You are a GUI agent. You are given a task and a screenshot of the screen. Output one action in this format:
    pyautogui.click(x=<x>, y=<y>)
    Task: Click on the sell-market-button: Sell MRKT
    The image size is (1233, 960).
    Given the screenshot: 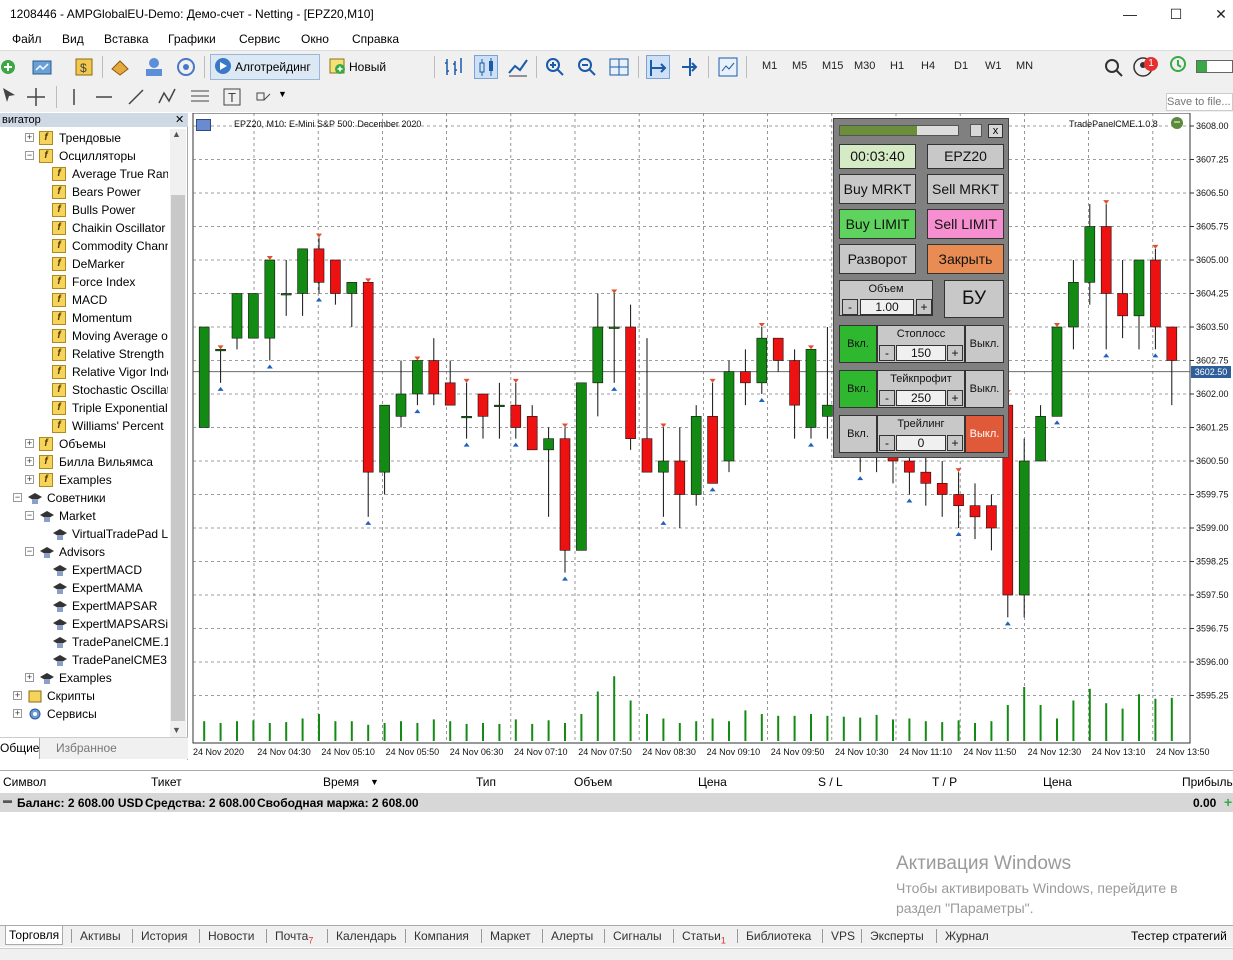 What is the action you would take?
    pyautogui.click(x=965, y=189)
    